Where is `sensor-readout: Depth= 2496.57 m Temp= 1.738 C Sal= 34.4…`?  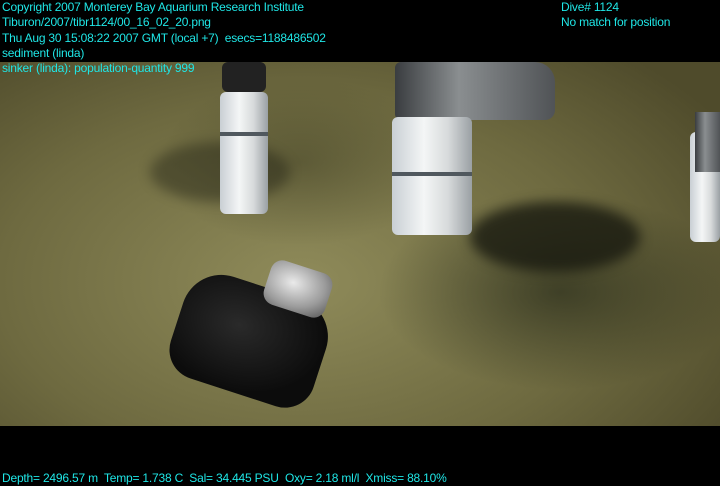 sensor-readout: Depth= 2496.57 m Temp= 1.738 C Sal= 34.4… is located at coordinates (224, 478).